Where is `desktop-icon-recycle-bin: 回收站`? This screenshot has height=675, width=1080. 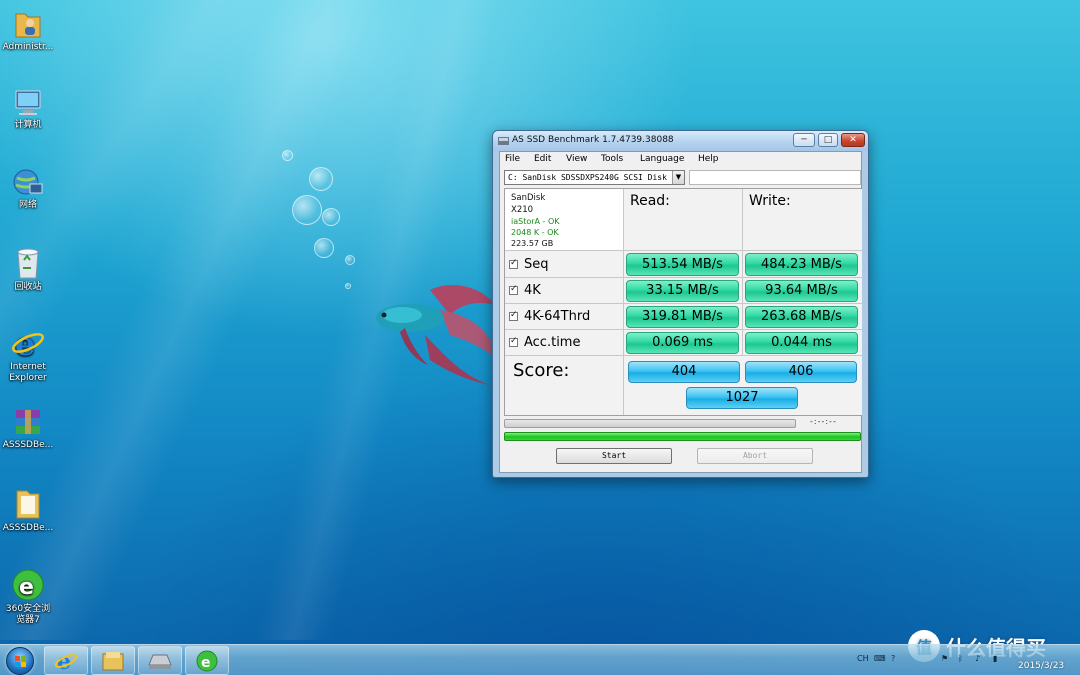 desktop-icon-recycle-bin: 回收站 is located at coordinates (28, 269).